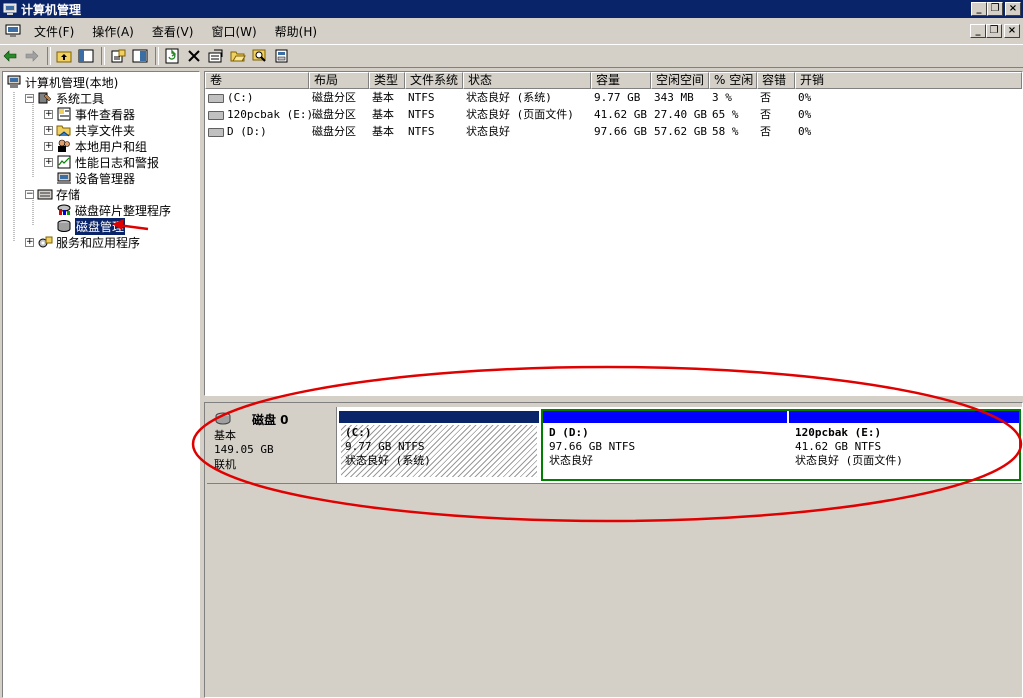 The width and height of the screenshot is (1023, 698). I want to click on explore-button, so click(260, 56).